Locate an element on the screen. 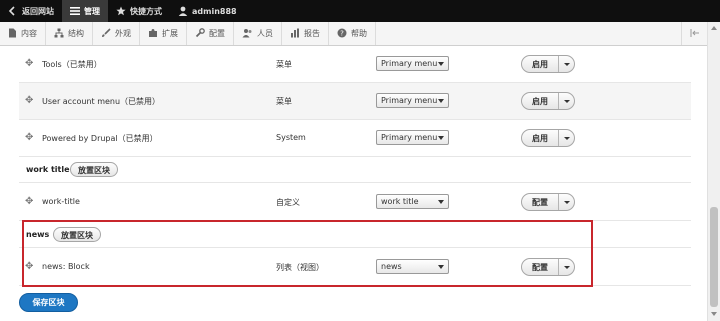 Image resolution: width=720 pixels, height=321 pixels. tray-item-reports: 报告 is located at coordinates (305, 33).